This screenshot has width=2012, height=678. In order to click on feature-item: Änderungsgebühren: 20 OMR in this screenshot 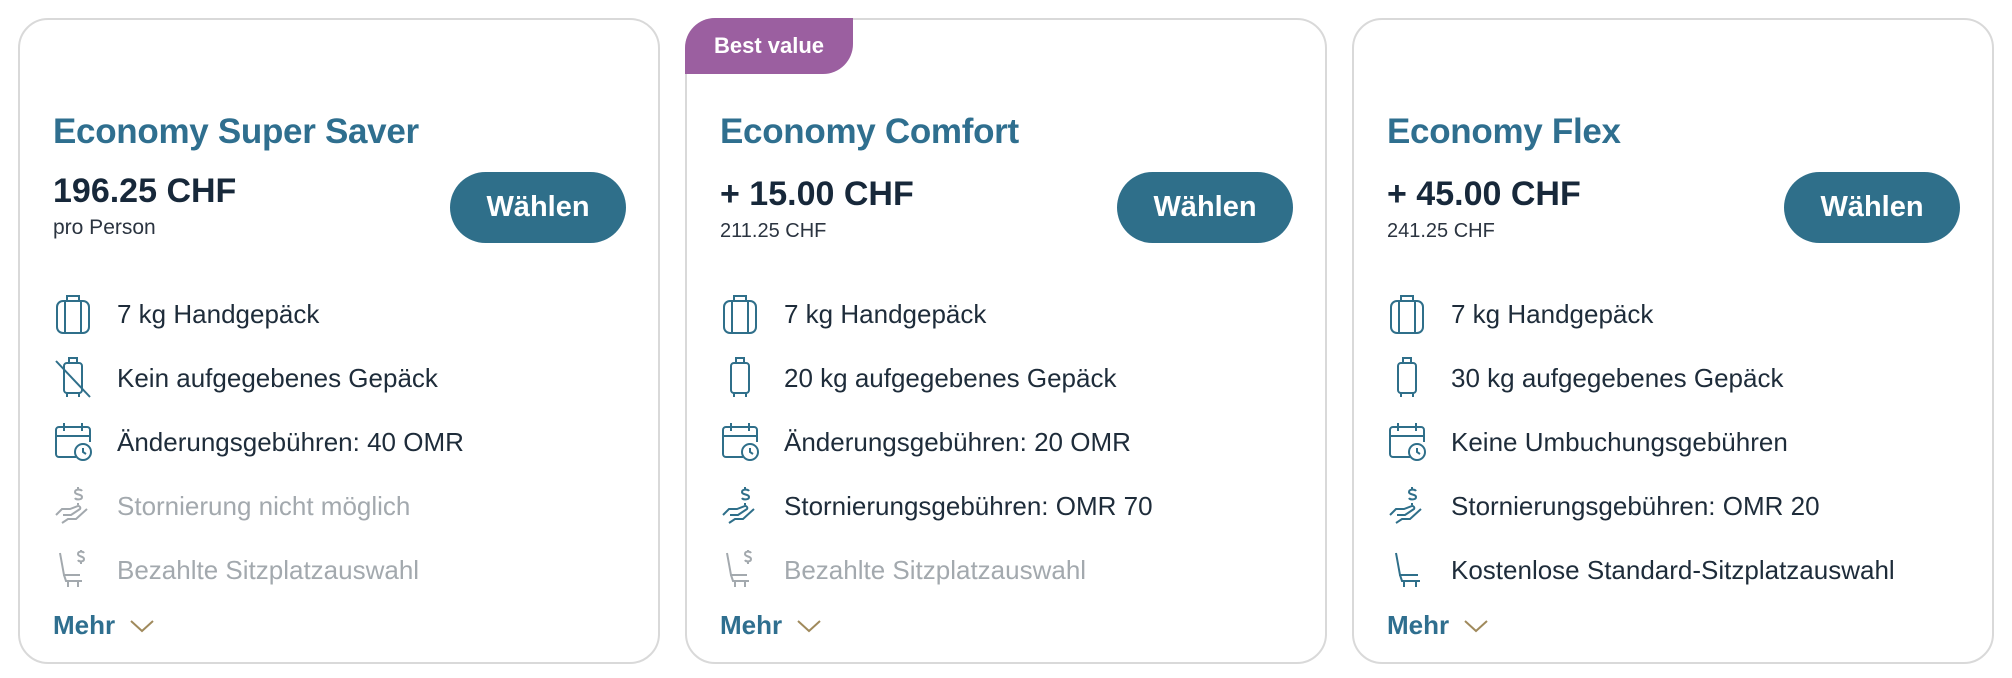, I will do `click(1012, 442)`.